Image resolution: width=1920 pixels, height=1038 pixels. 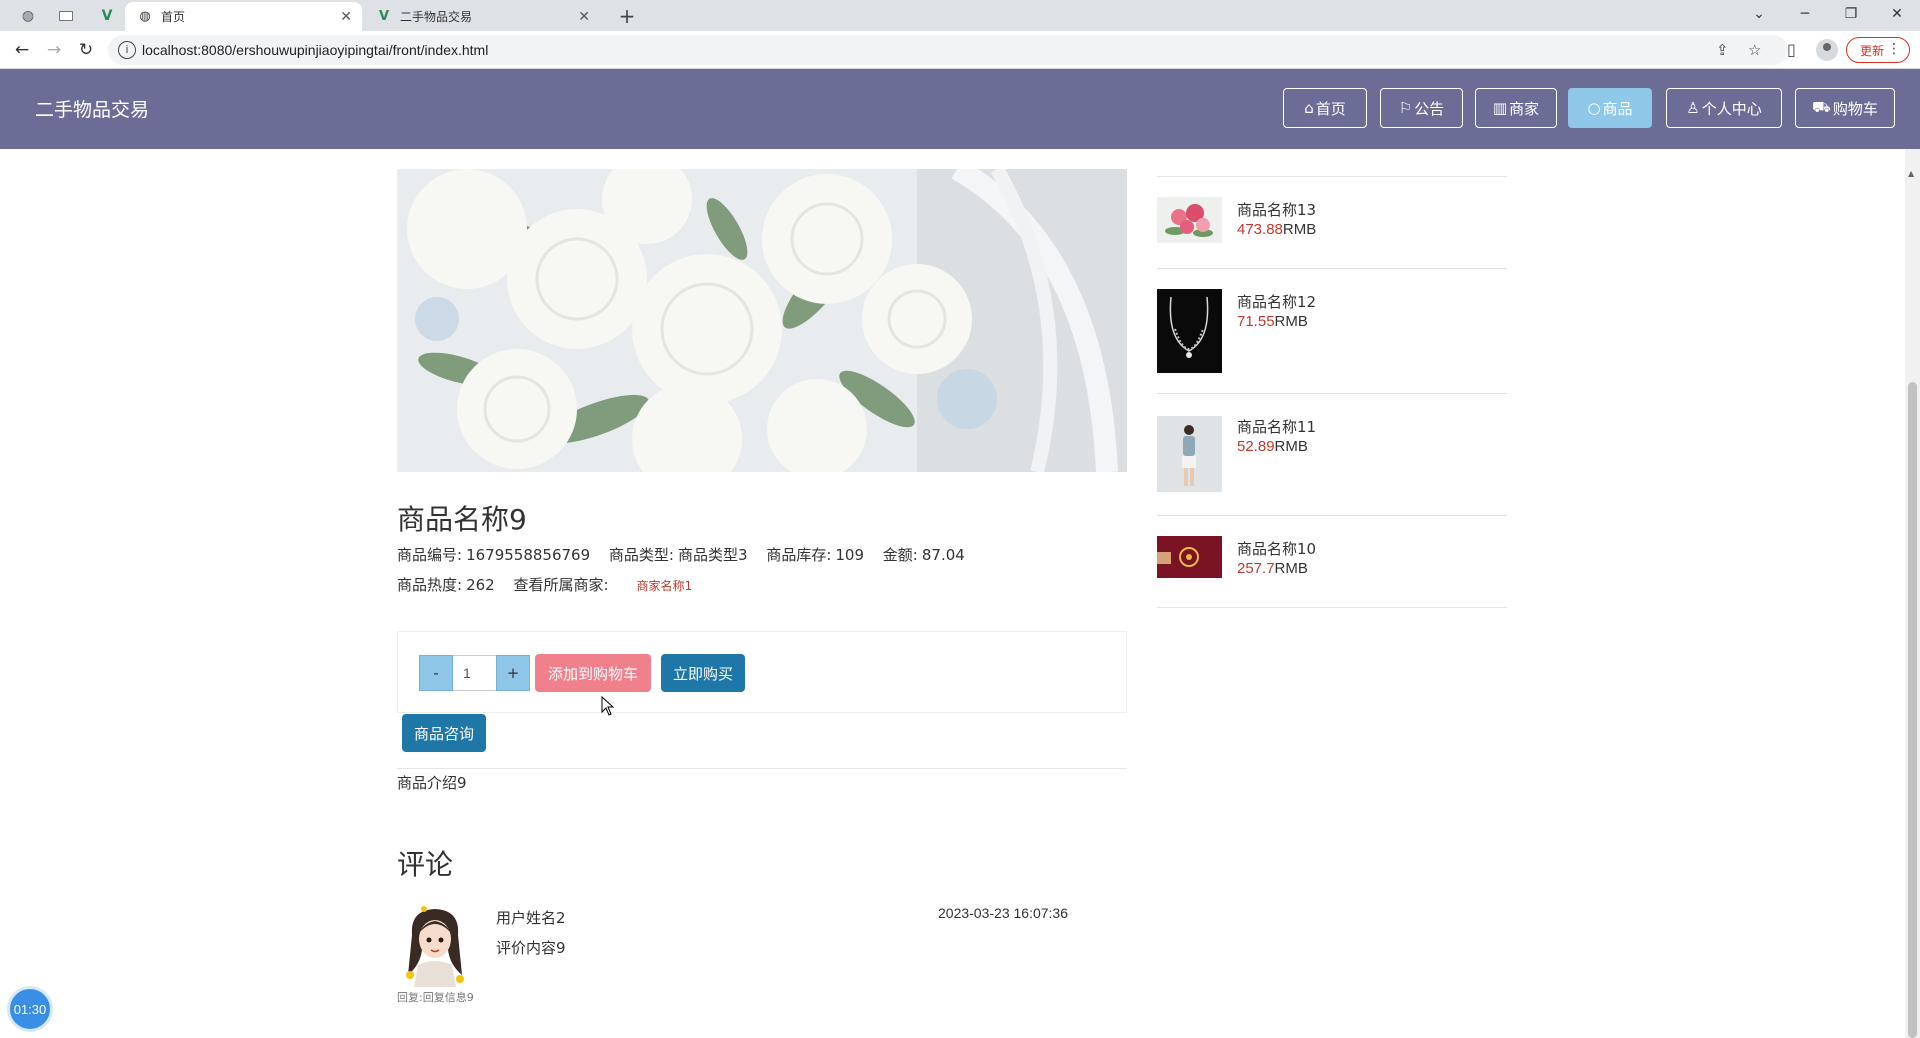 What do you see at coordinates (1617, 108) in the screenshot?
I see `nav-label: 商品` at bounding box center [1617, 108].